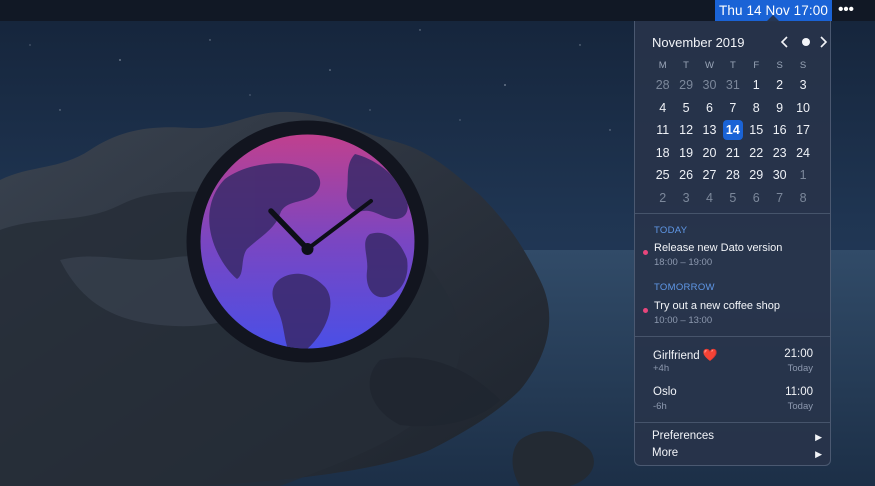 The image size is (875, 486). I want to click on calendar-day-number: 24, so click(803, 152).